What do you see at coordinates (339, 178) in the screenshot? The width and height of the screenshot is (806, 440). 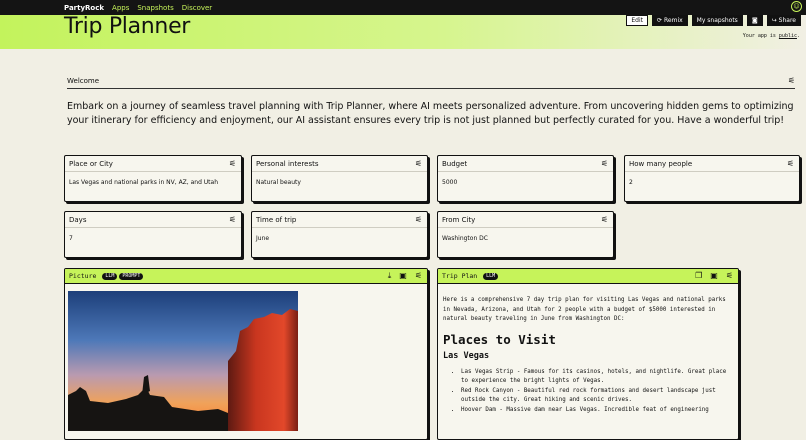 I see `input-card-interests: Personal interests ⚟ Natural beauty` at bounding box center [339, 178].